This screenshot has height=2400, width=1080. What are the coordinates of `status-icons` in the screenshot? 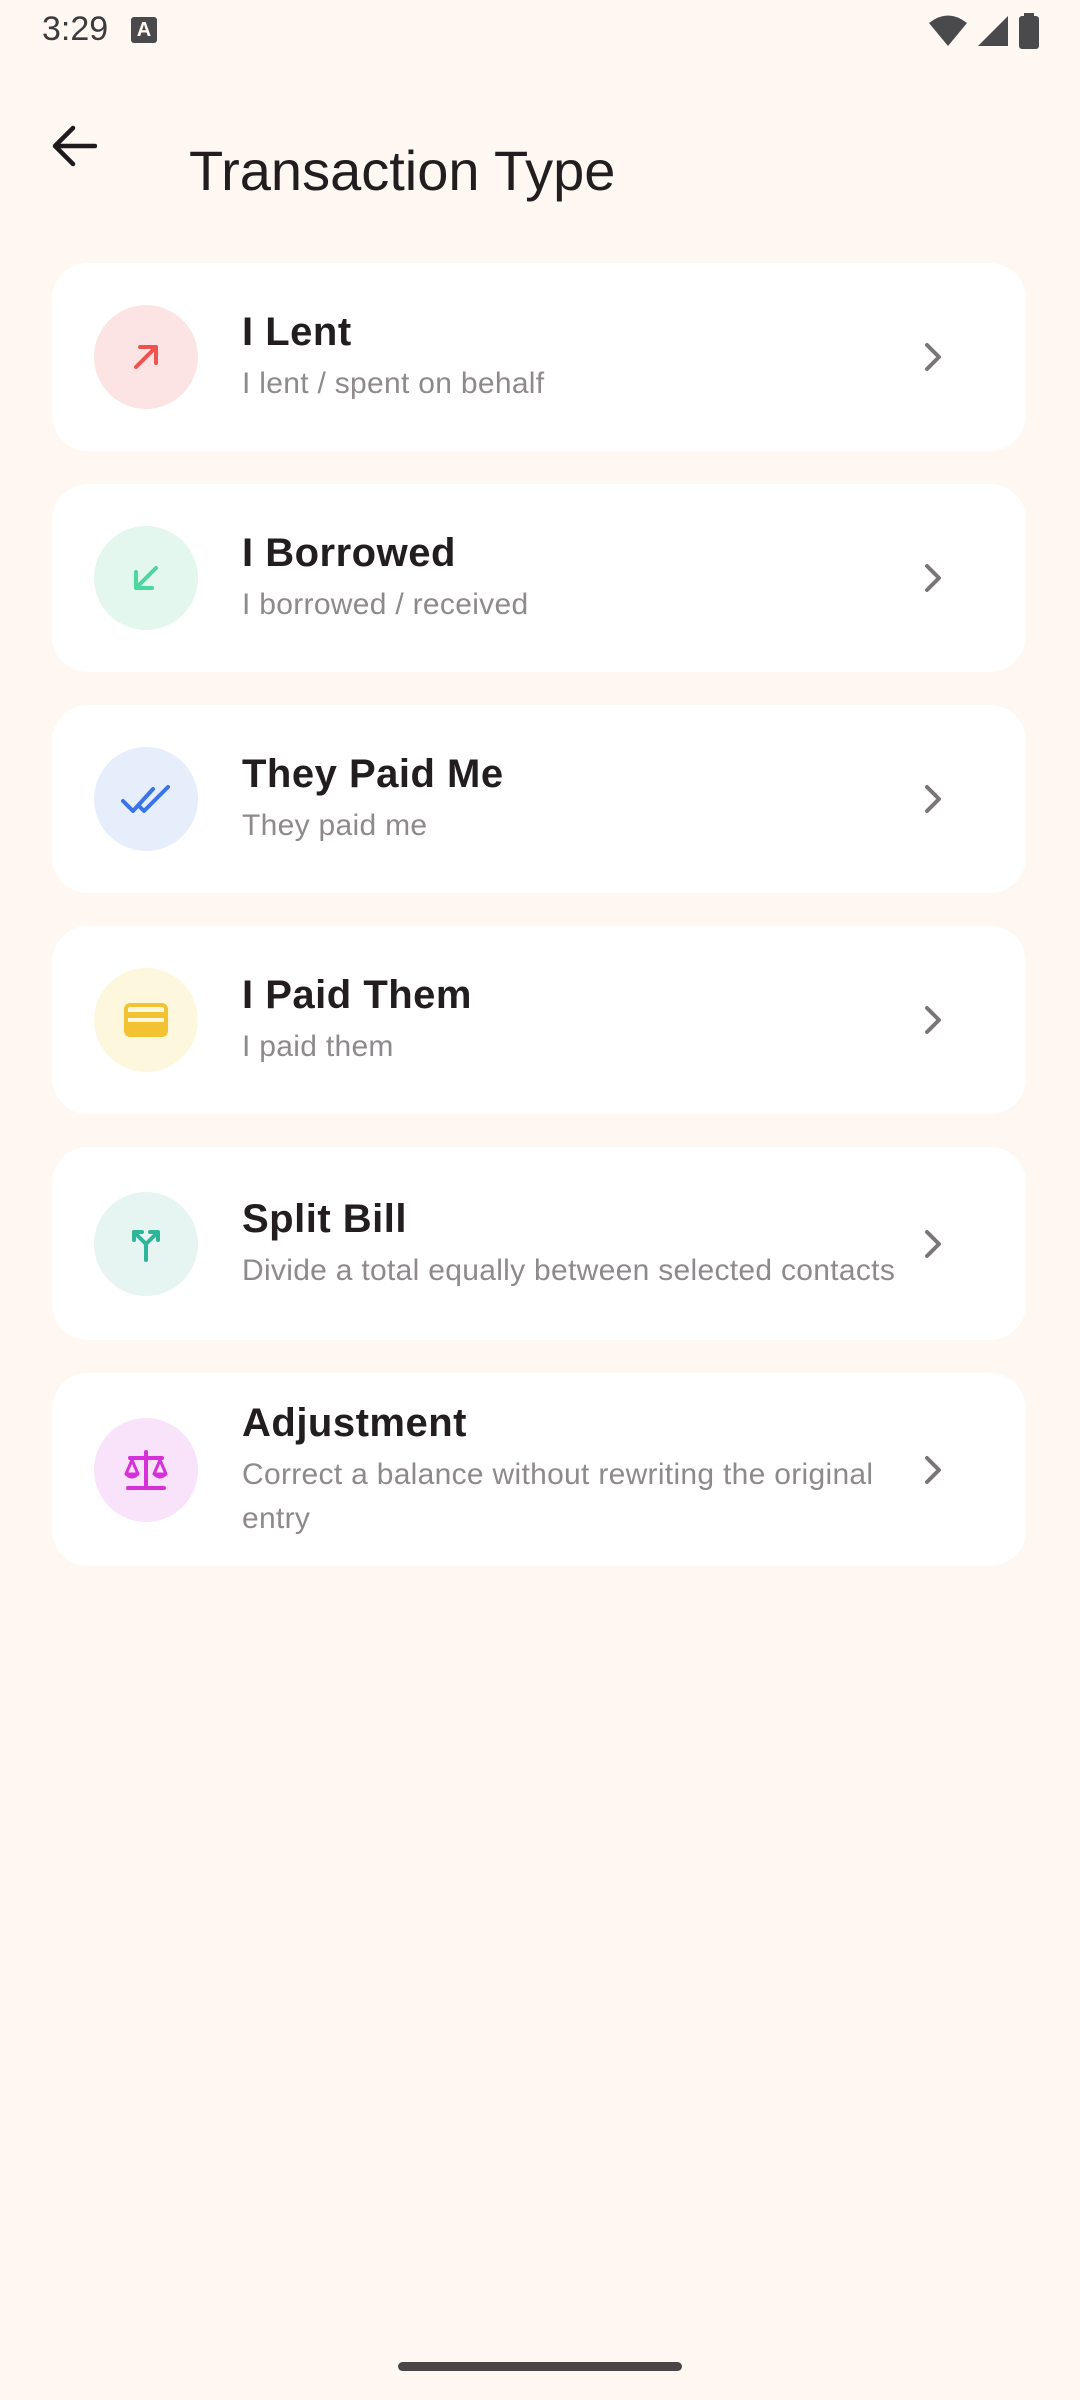 It's located at (984, 31).